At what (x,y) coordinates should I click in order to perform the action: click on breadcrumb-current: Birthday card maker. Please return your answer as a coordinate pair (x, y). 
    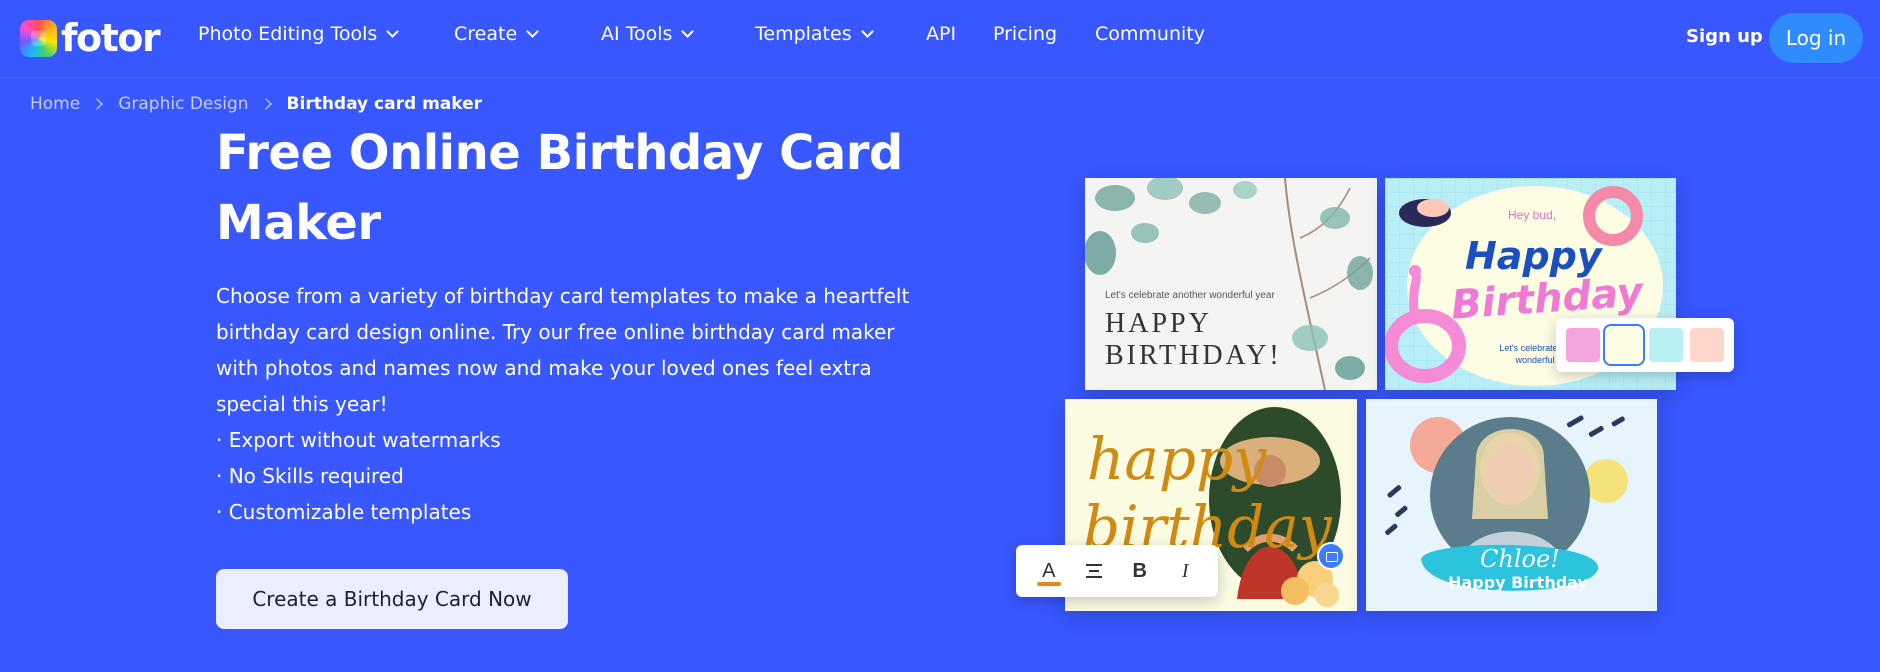
    Looking at the image, I should click on (384, 104).